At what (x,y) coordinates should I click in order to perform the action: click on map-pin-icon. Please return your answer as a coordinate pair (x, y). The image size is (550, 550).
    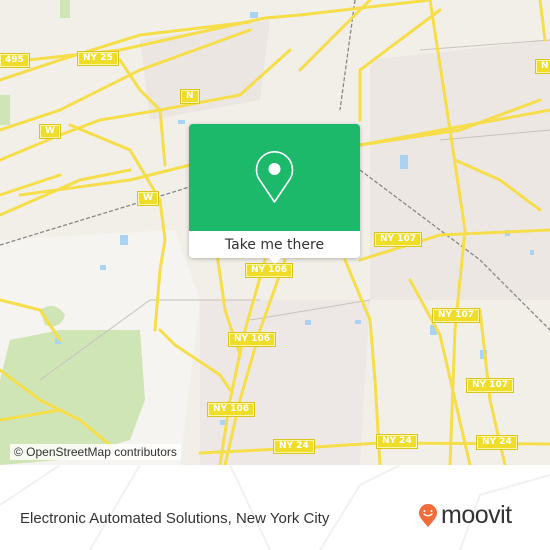
    Looking at the image, I should click on (274, 177).